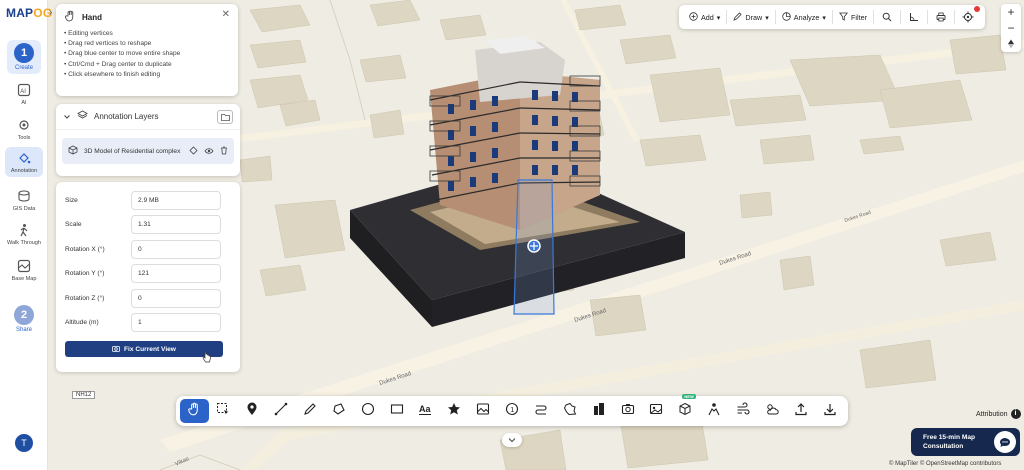  What do you see at coordinates (24, 196) in the screenshot?
I see `layers-stack-icon` at bounding box center [24, 196].